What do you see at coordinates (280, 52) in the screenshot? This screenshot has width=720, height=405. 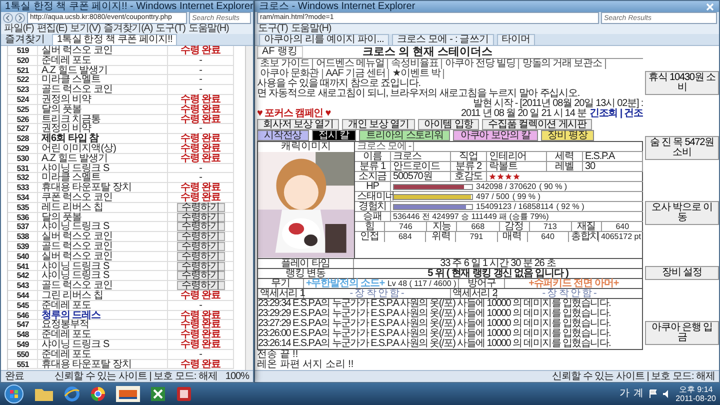 I see `ranking-tab: AF 랭킹` at bounding box center [280, 52].